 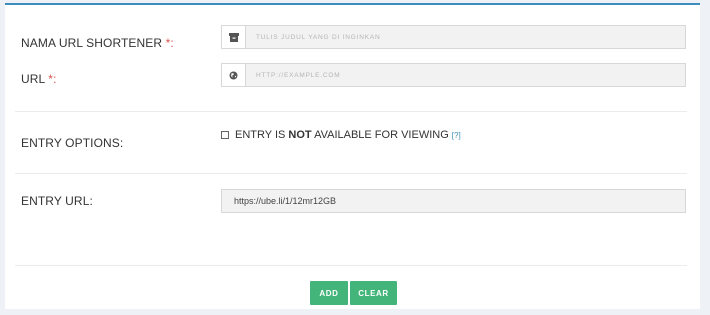 What do you see at coordinates (234, 75) in the screenshot?
I see `globe-icon` at bounding box center [234, 75].